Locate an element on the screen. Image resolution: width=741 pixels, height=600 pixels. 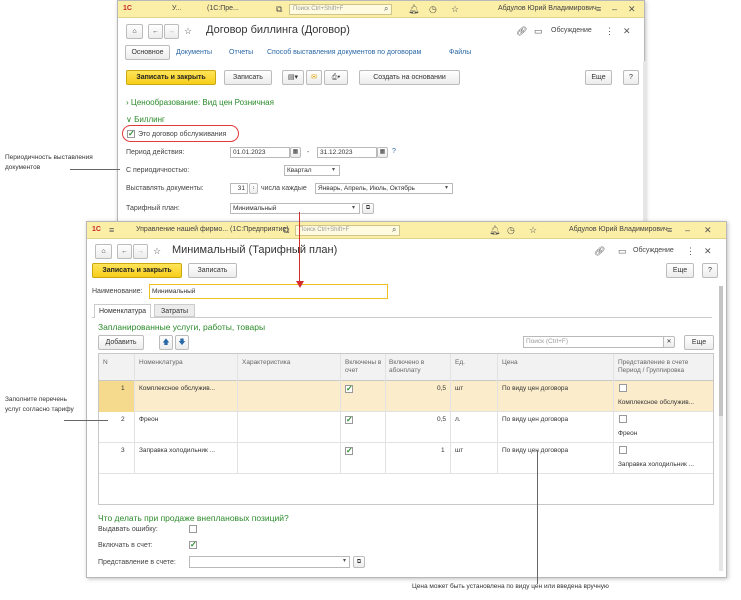
col-n: N is located at coordinates (105, 363).